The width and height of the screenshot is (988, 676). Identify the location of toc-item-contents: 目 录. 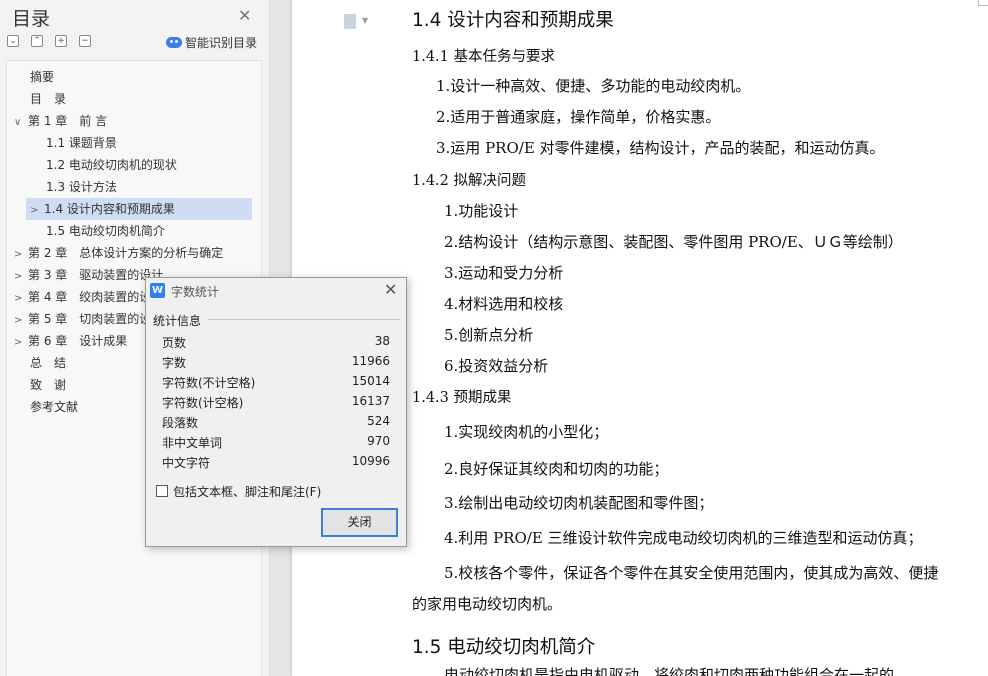
(48, 99).